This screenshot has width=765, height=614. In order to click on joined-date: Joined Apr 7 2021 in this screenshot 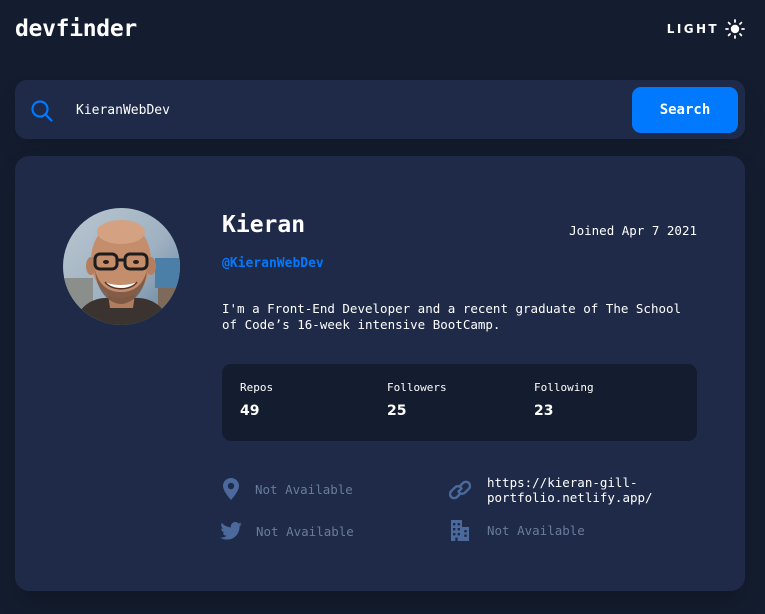, I will do `click(633, 230)`.